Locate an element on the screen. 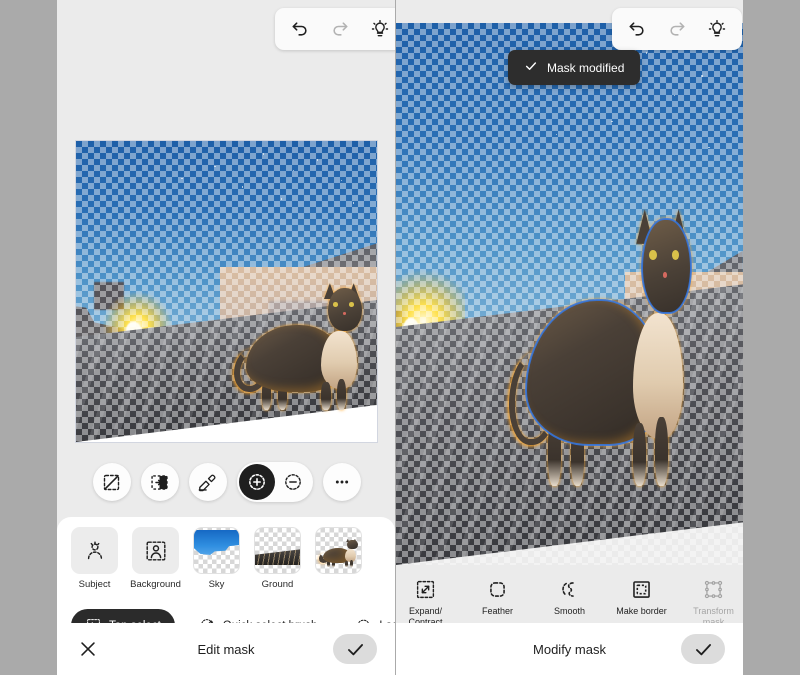 Image resolution: width=800 pixels, height=675 pixels. tool-label: Smooth is located at coordinates (569, 611).